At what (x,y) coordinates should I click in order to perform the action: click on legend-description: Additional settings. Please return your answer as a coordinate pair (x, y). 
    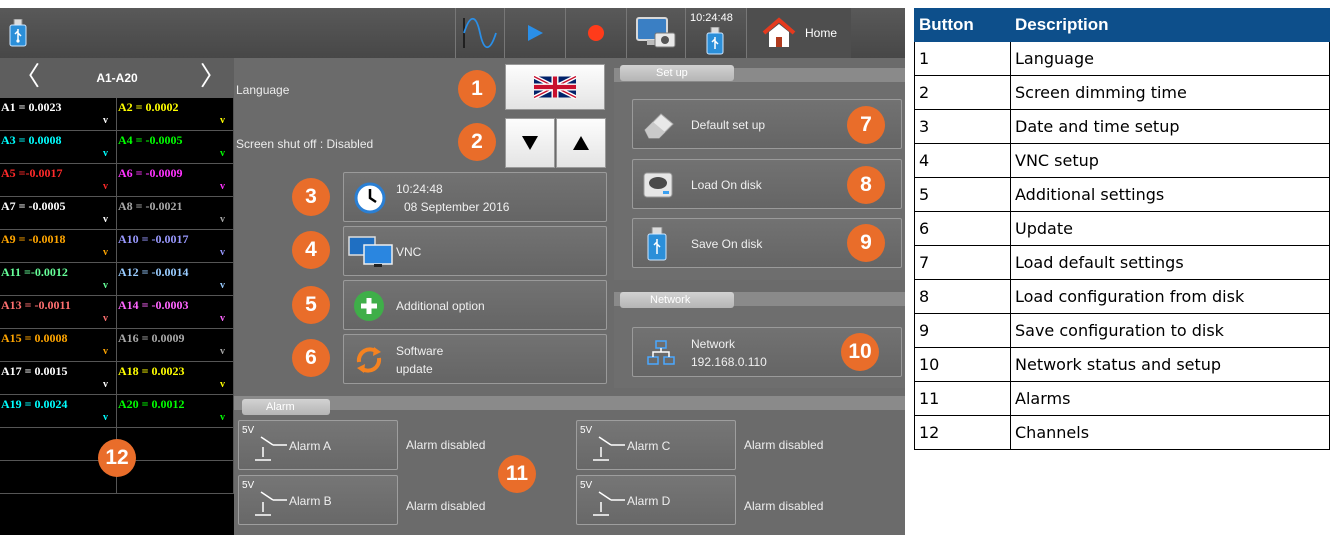
    Looking at the image, I should click on (1170, 194).